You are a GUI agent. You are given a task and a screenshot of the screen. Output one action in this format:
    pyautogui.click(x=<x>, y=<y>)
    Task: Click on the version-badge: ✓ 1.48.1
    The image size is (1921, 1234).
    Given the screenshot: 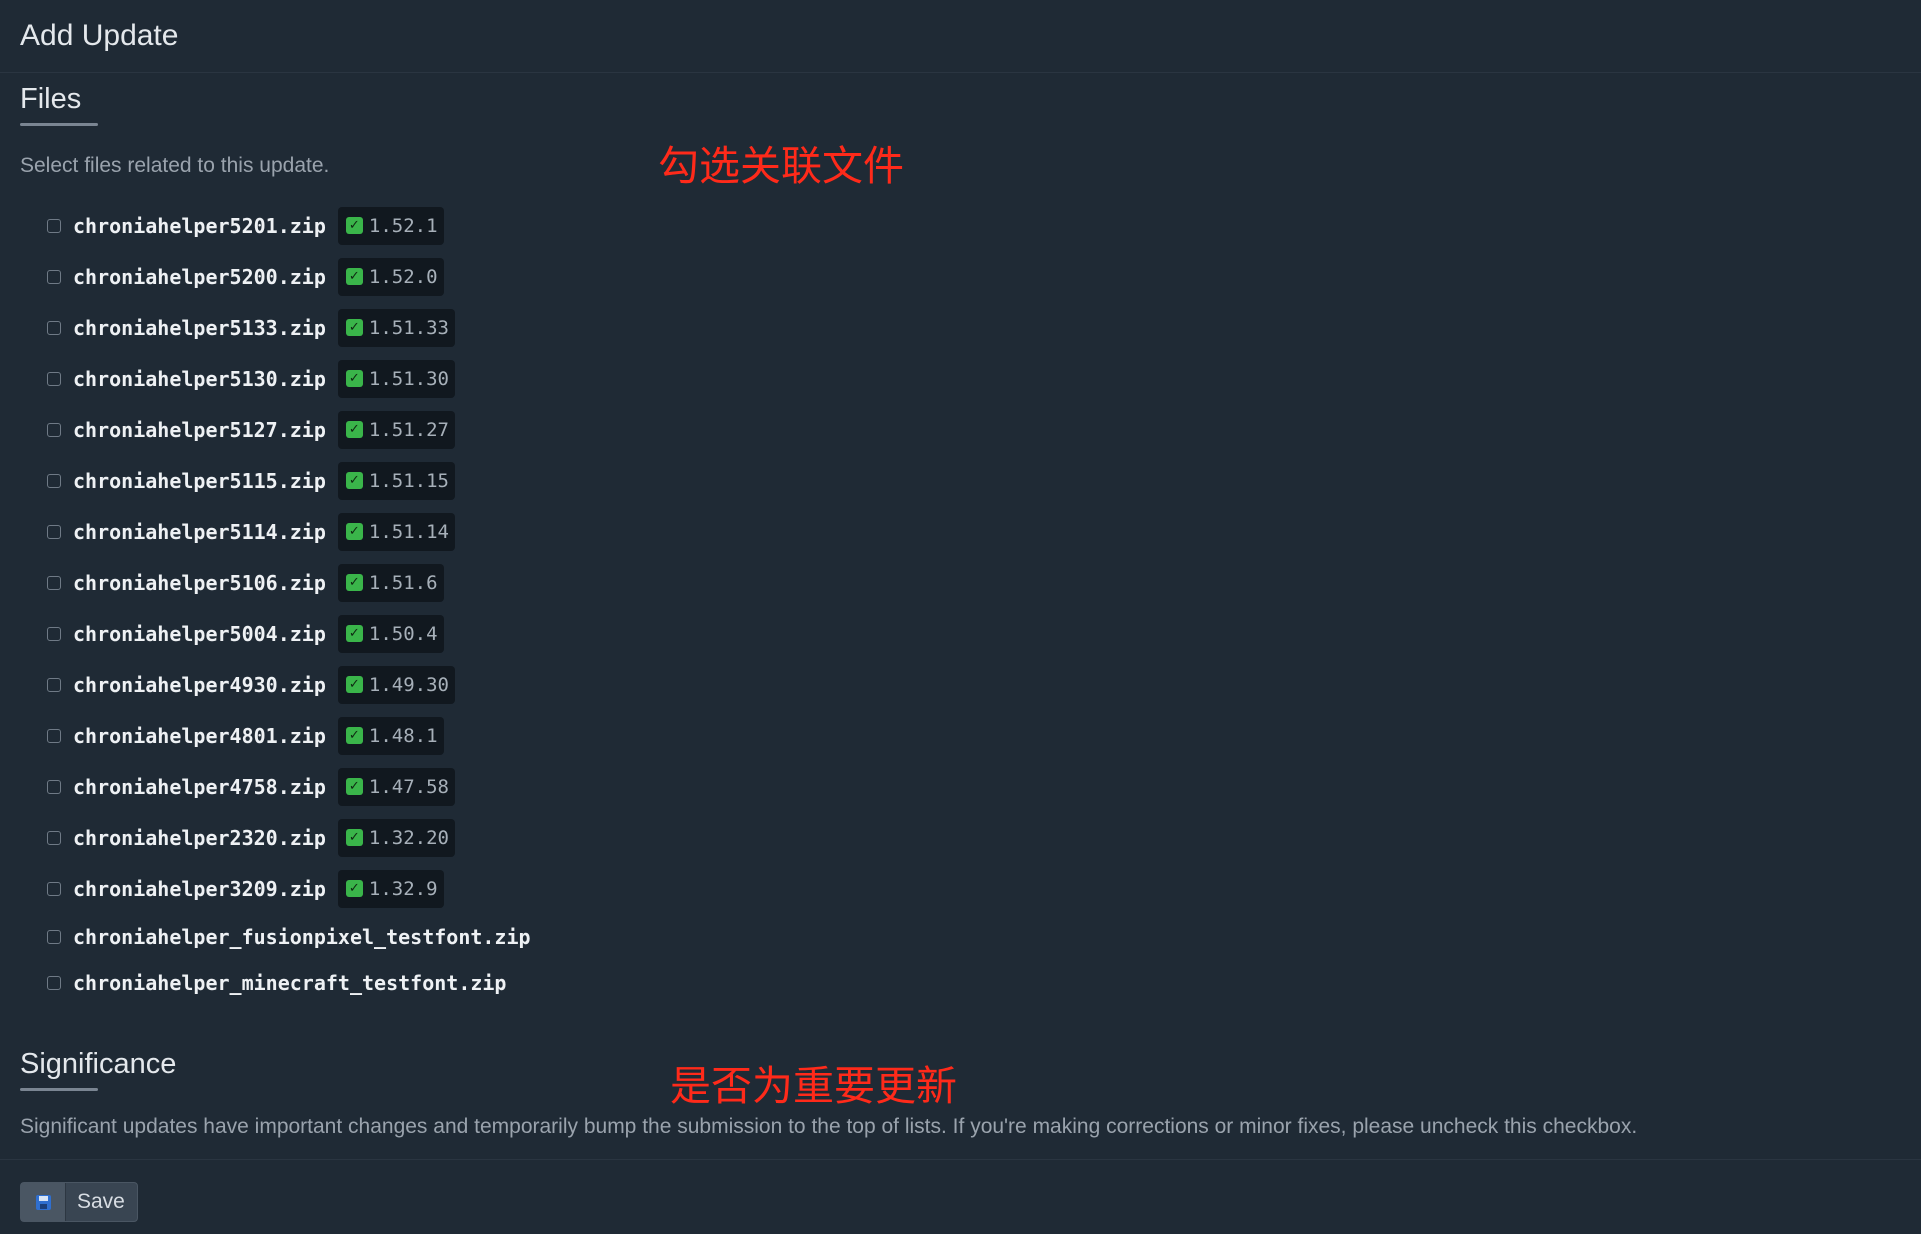 What is the action you would take?
    pyautogui.click(x=390, y=735)
    